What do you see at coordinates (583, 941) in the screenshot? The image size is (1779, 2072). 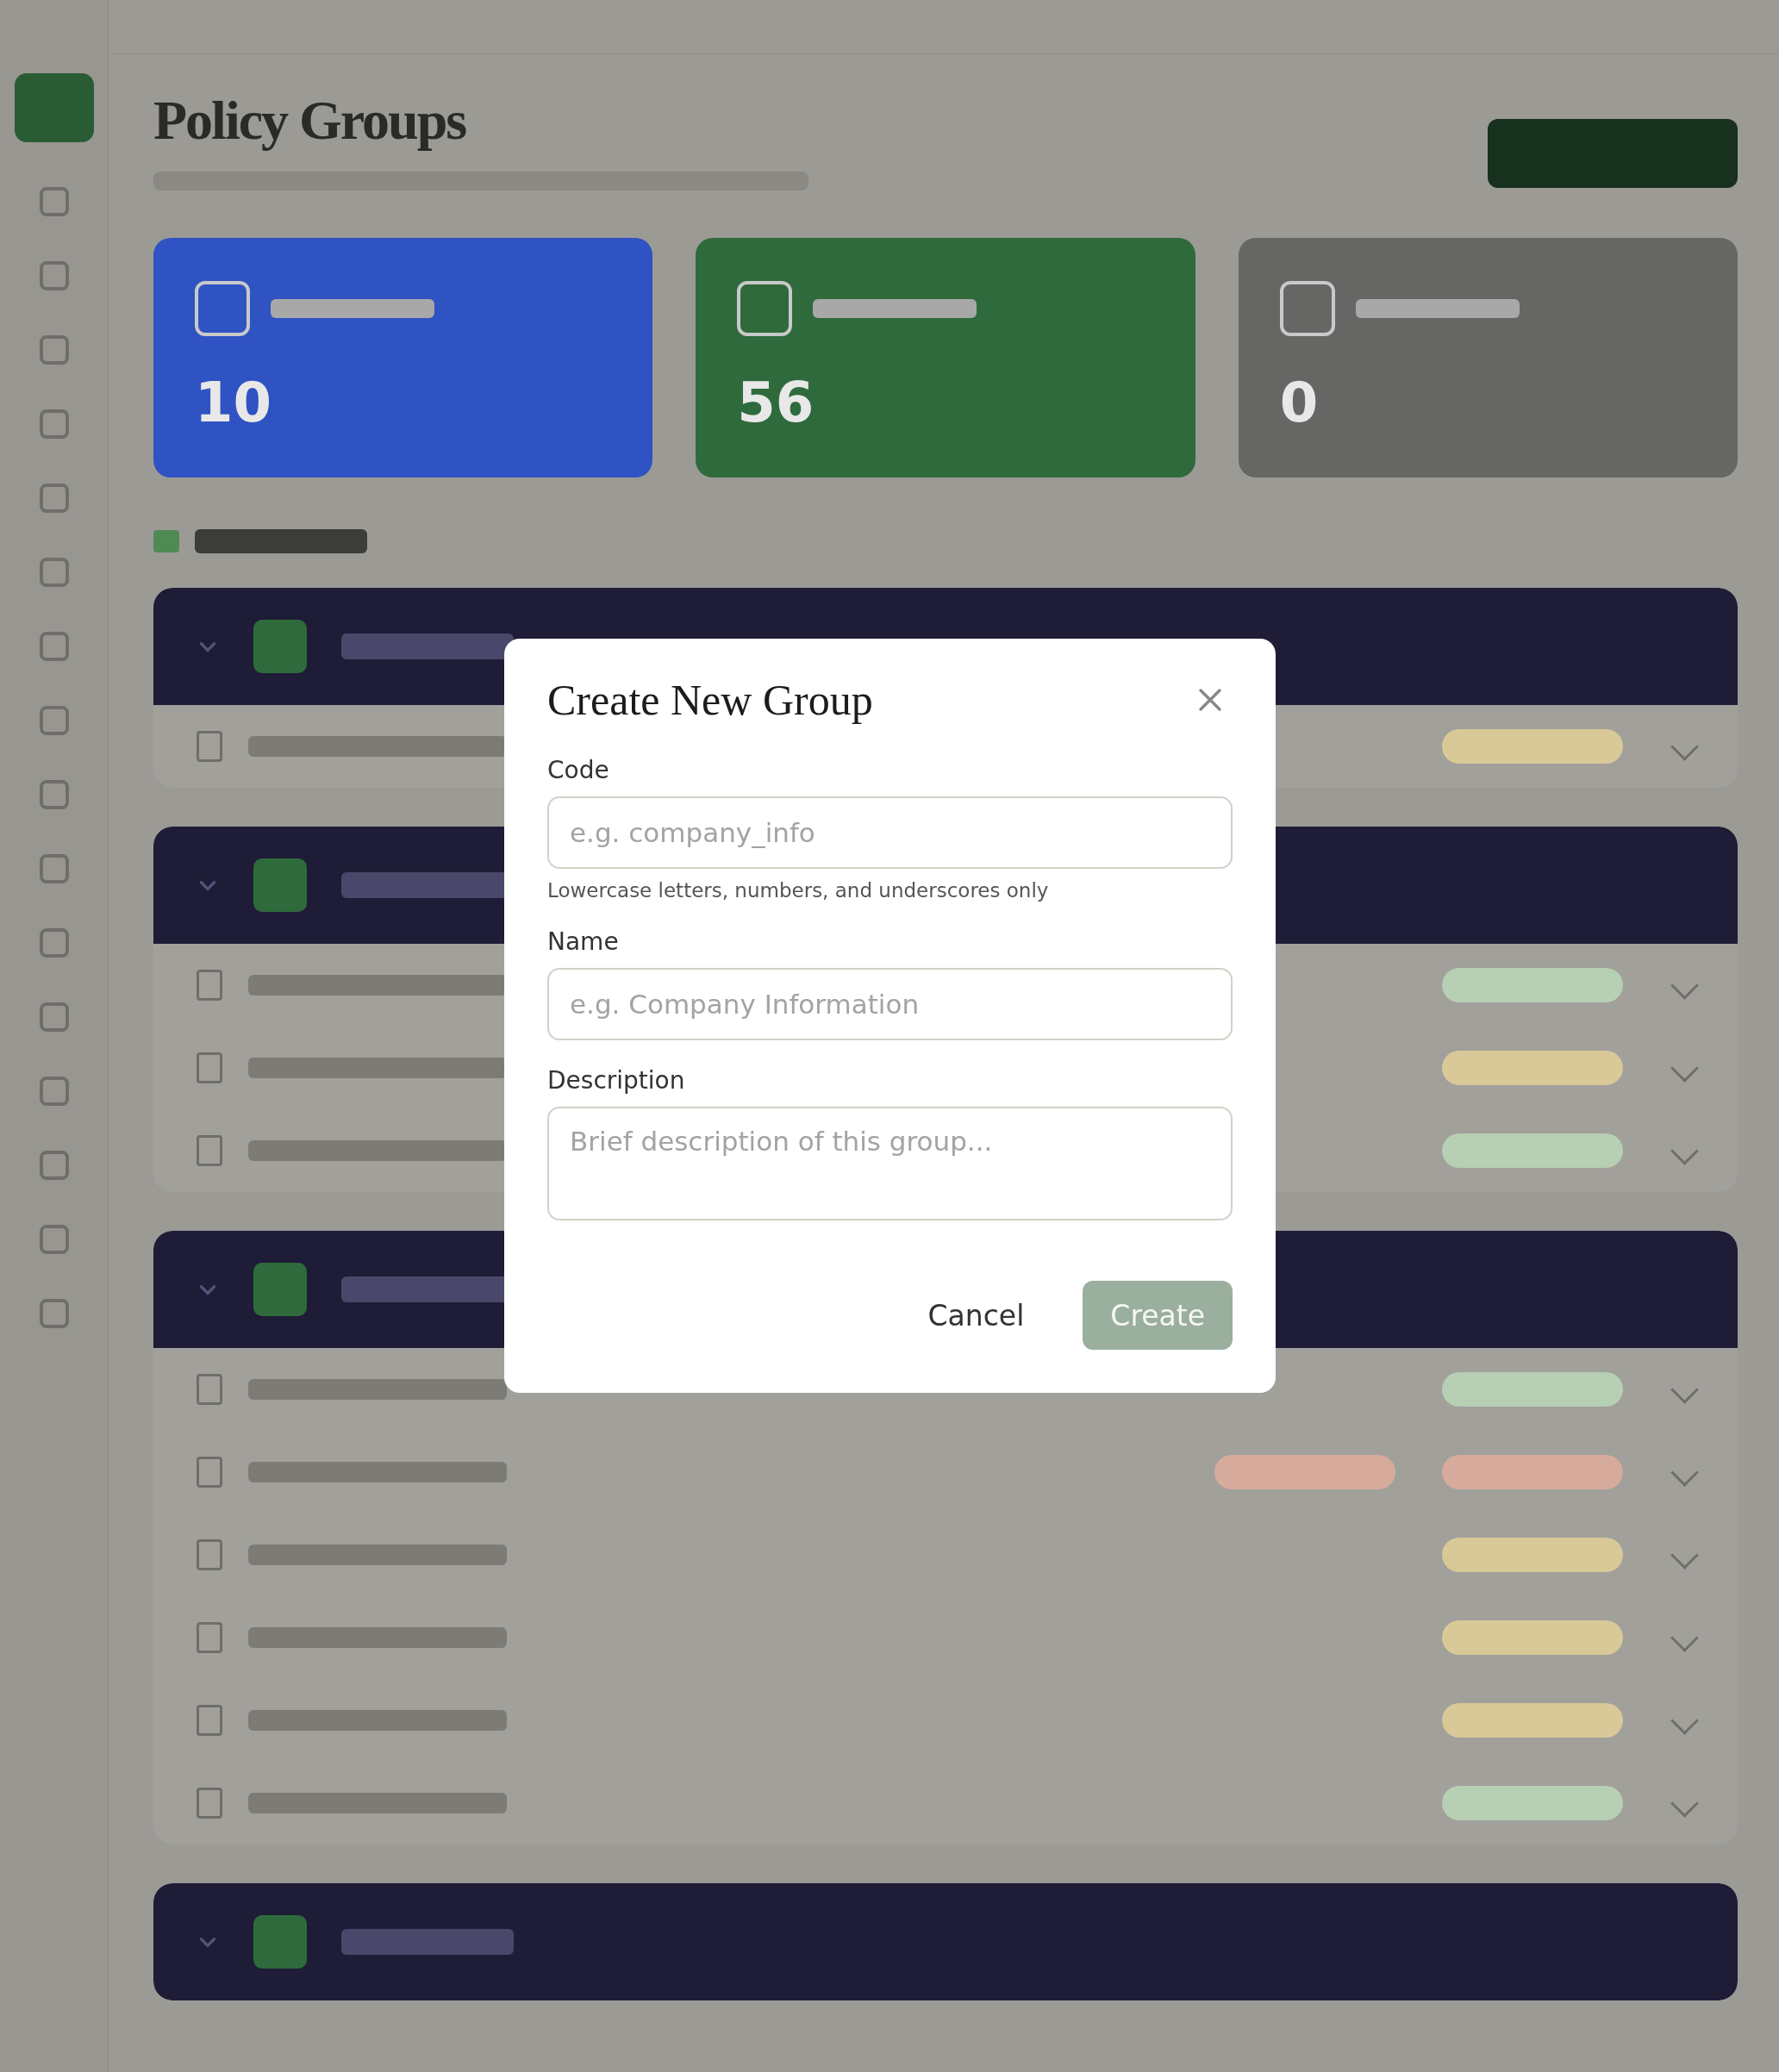 I see `field-label: Name` at bounding box center [583, 941].